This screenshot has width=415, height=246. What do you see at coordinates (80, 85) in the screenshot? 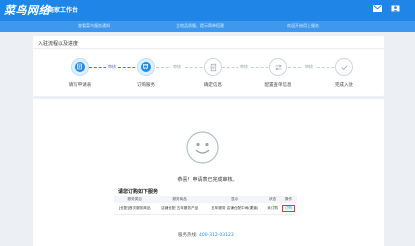
I see `step-label: 填写申请表` at bounding box center [80, 85].